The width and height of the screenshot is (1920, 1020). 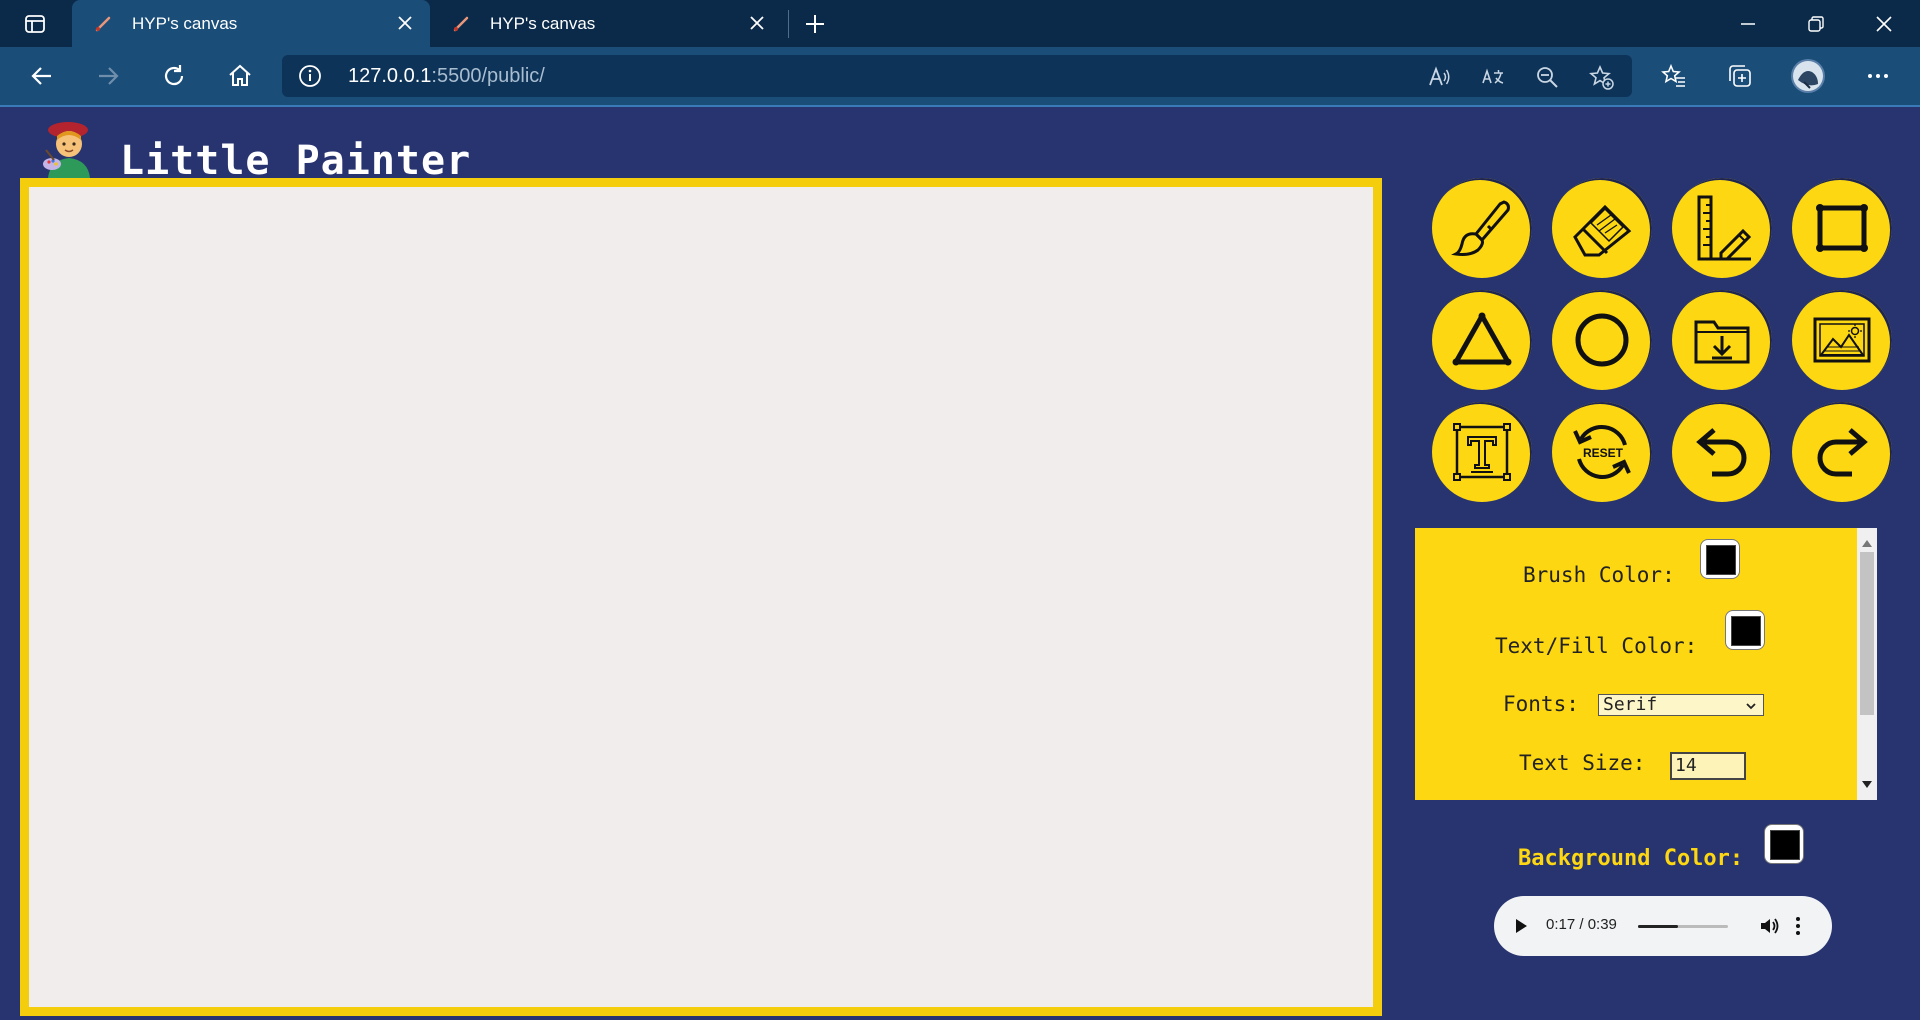 I want to click on background-color-label: Background Color:, so click(x=1631, y=858).